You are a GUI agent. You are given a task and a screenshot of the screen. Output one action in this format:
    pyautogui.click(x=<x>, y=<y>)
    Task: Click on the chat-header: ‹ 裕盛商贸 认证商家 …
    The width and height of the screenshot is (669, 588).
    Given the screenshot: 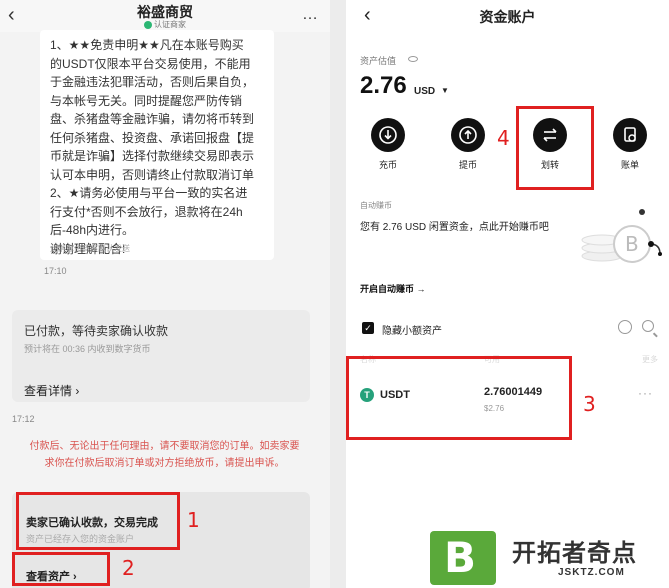 What is the action you would take?
    pyautogui.click(x=165, y=16)
    